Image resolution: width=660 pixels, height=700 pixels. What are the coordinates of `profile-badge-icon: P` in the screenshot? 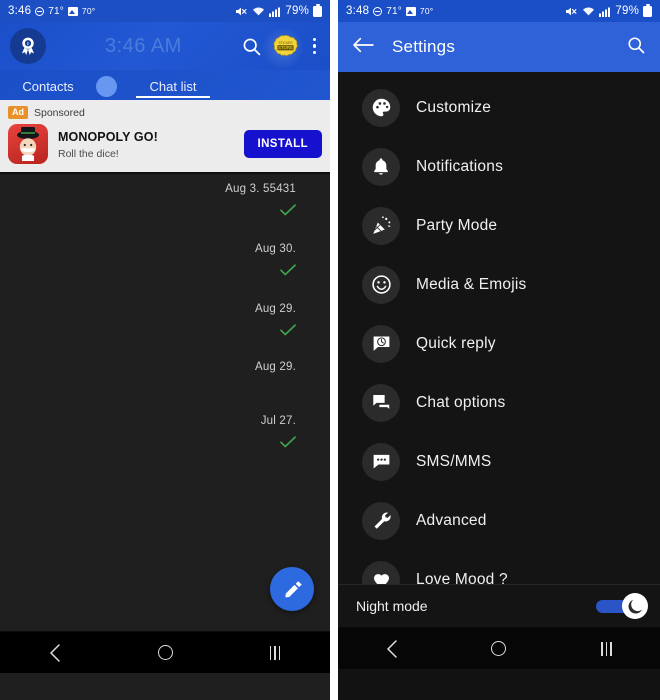 It's located at (28, 46).